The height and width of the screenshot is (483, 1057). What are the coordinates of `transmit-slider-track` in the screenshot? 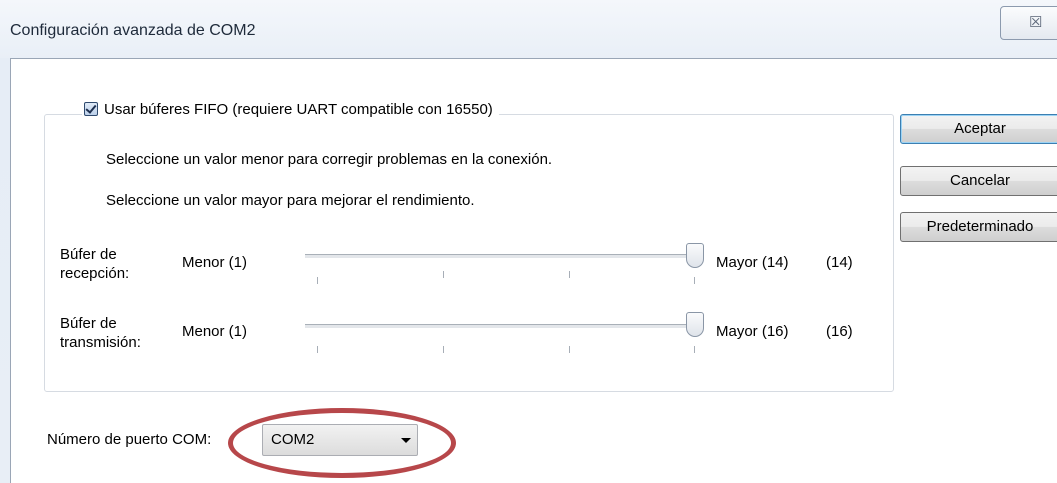 It's located at (500, 326).